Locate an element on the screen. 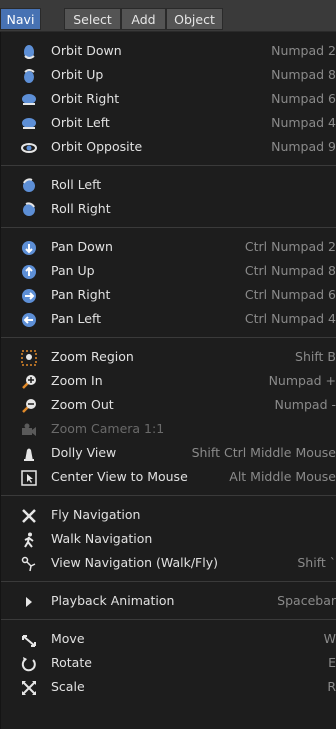 The height and width of the screenshot is (729, 336). menu-item-shortcut: Ctrl Numpad 2 is located at coordinates (290, 246).